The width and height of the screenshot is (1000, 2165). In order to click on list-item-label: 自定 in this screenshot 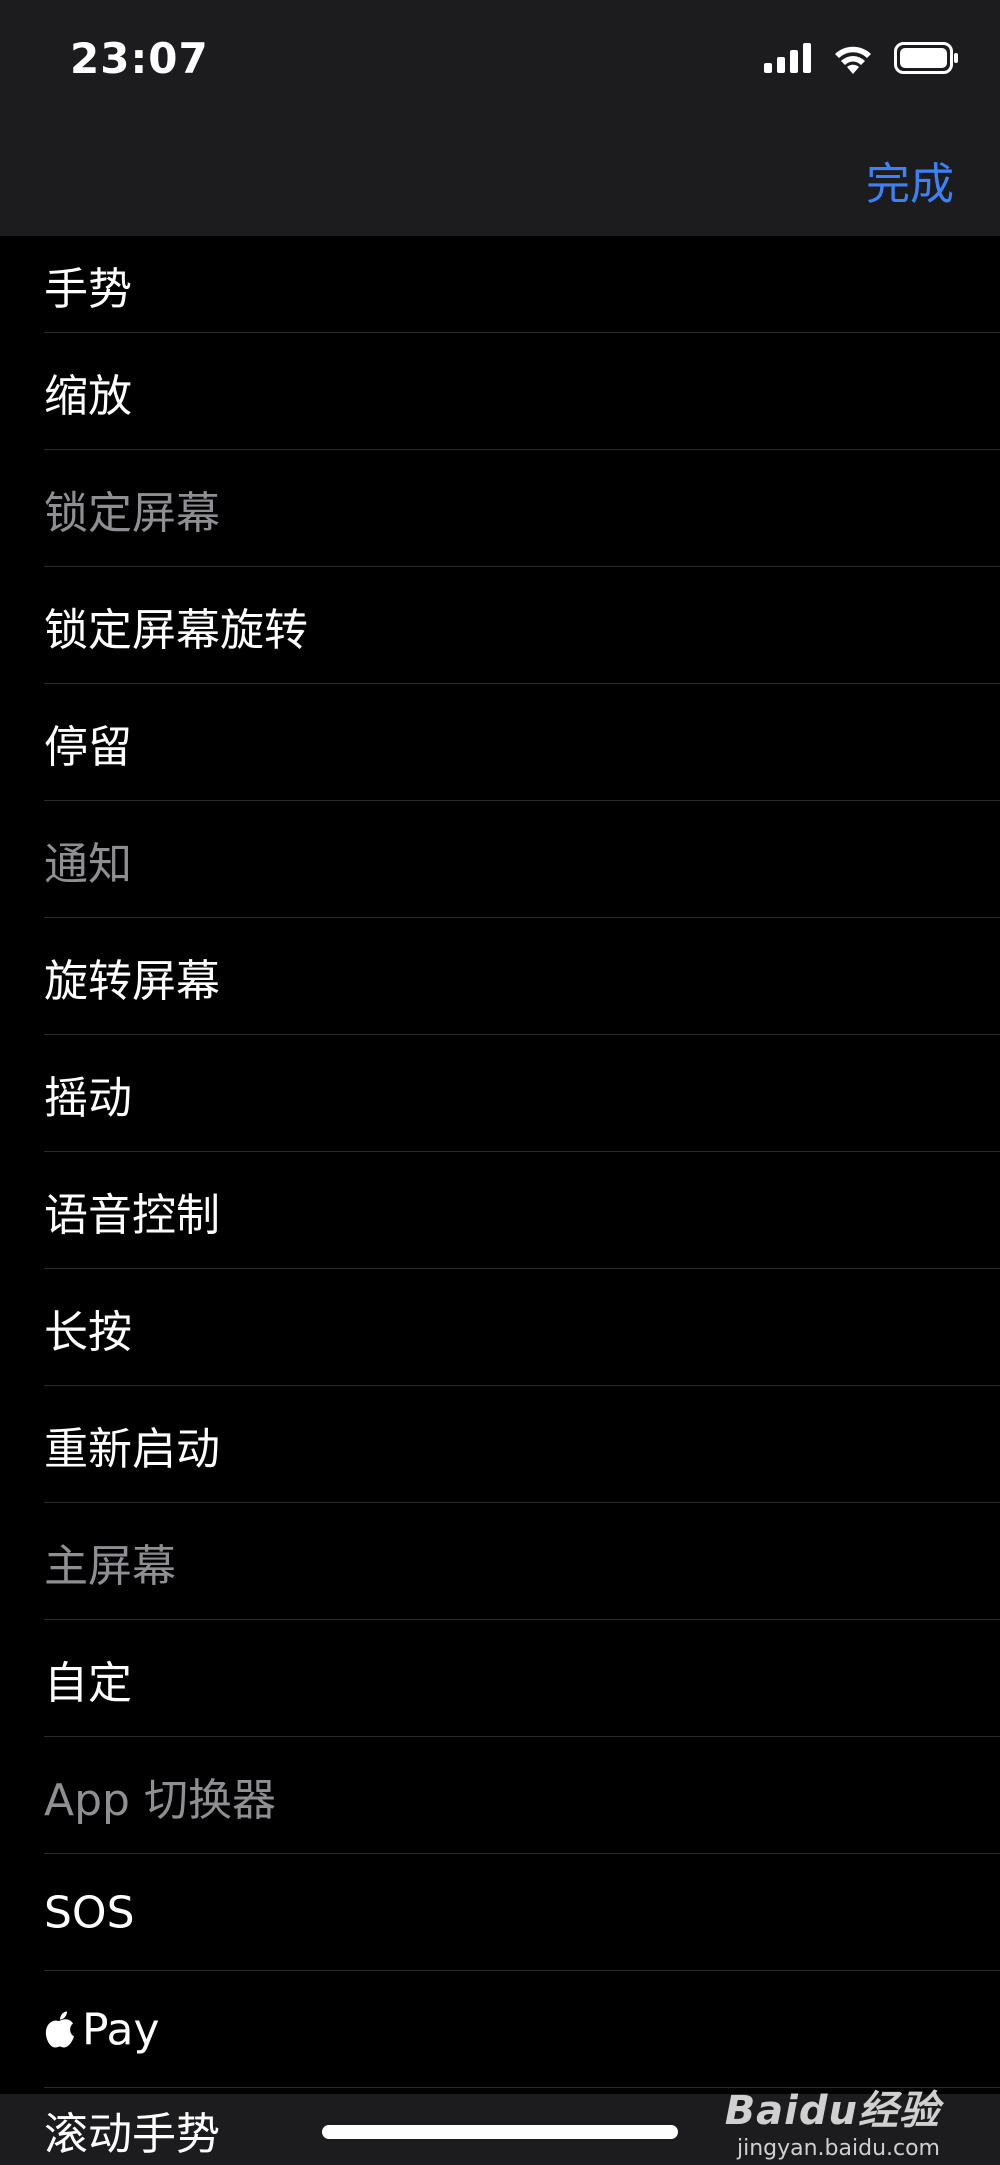, I will do `click(88, 1679)`.